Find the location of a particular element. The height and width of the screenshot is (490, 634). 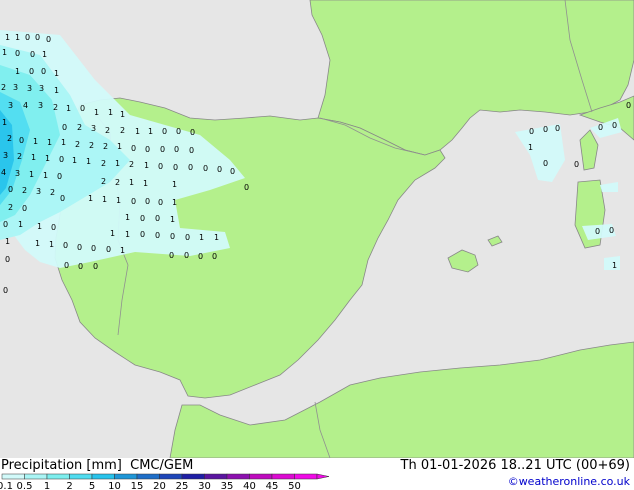

legend-label: 10 is located at coordinates (114, 485).